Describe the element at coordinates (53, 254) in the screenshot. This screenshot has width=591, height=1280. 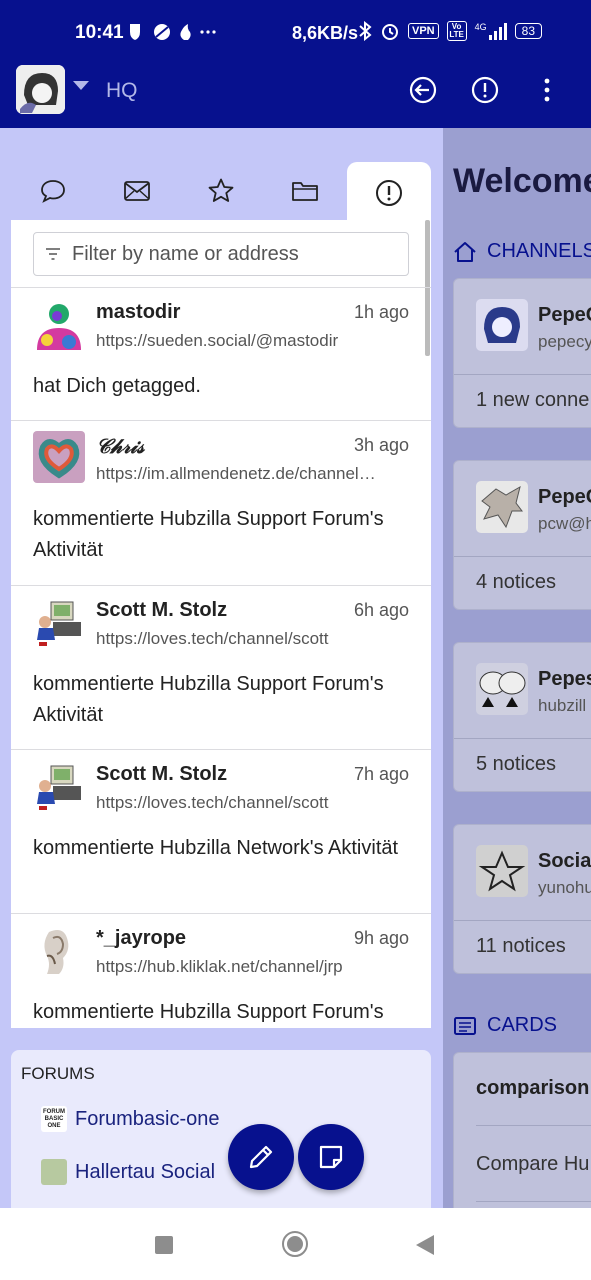
I see `filter-icon` at that location.